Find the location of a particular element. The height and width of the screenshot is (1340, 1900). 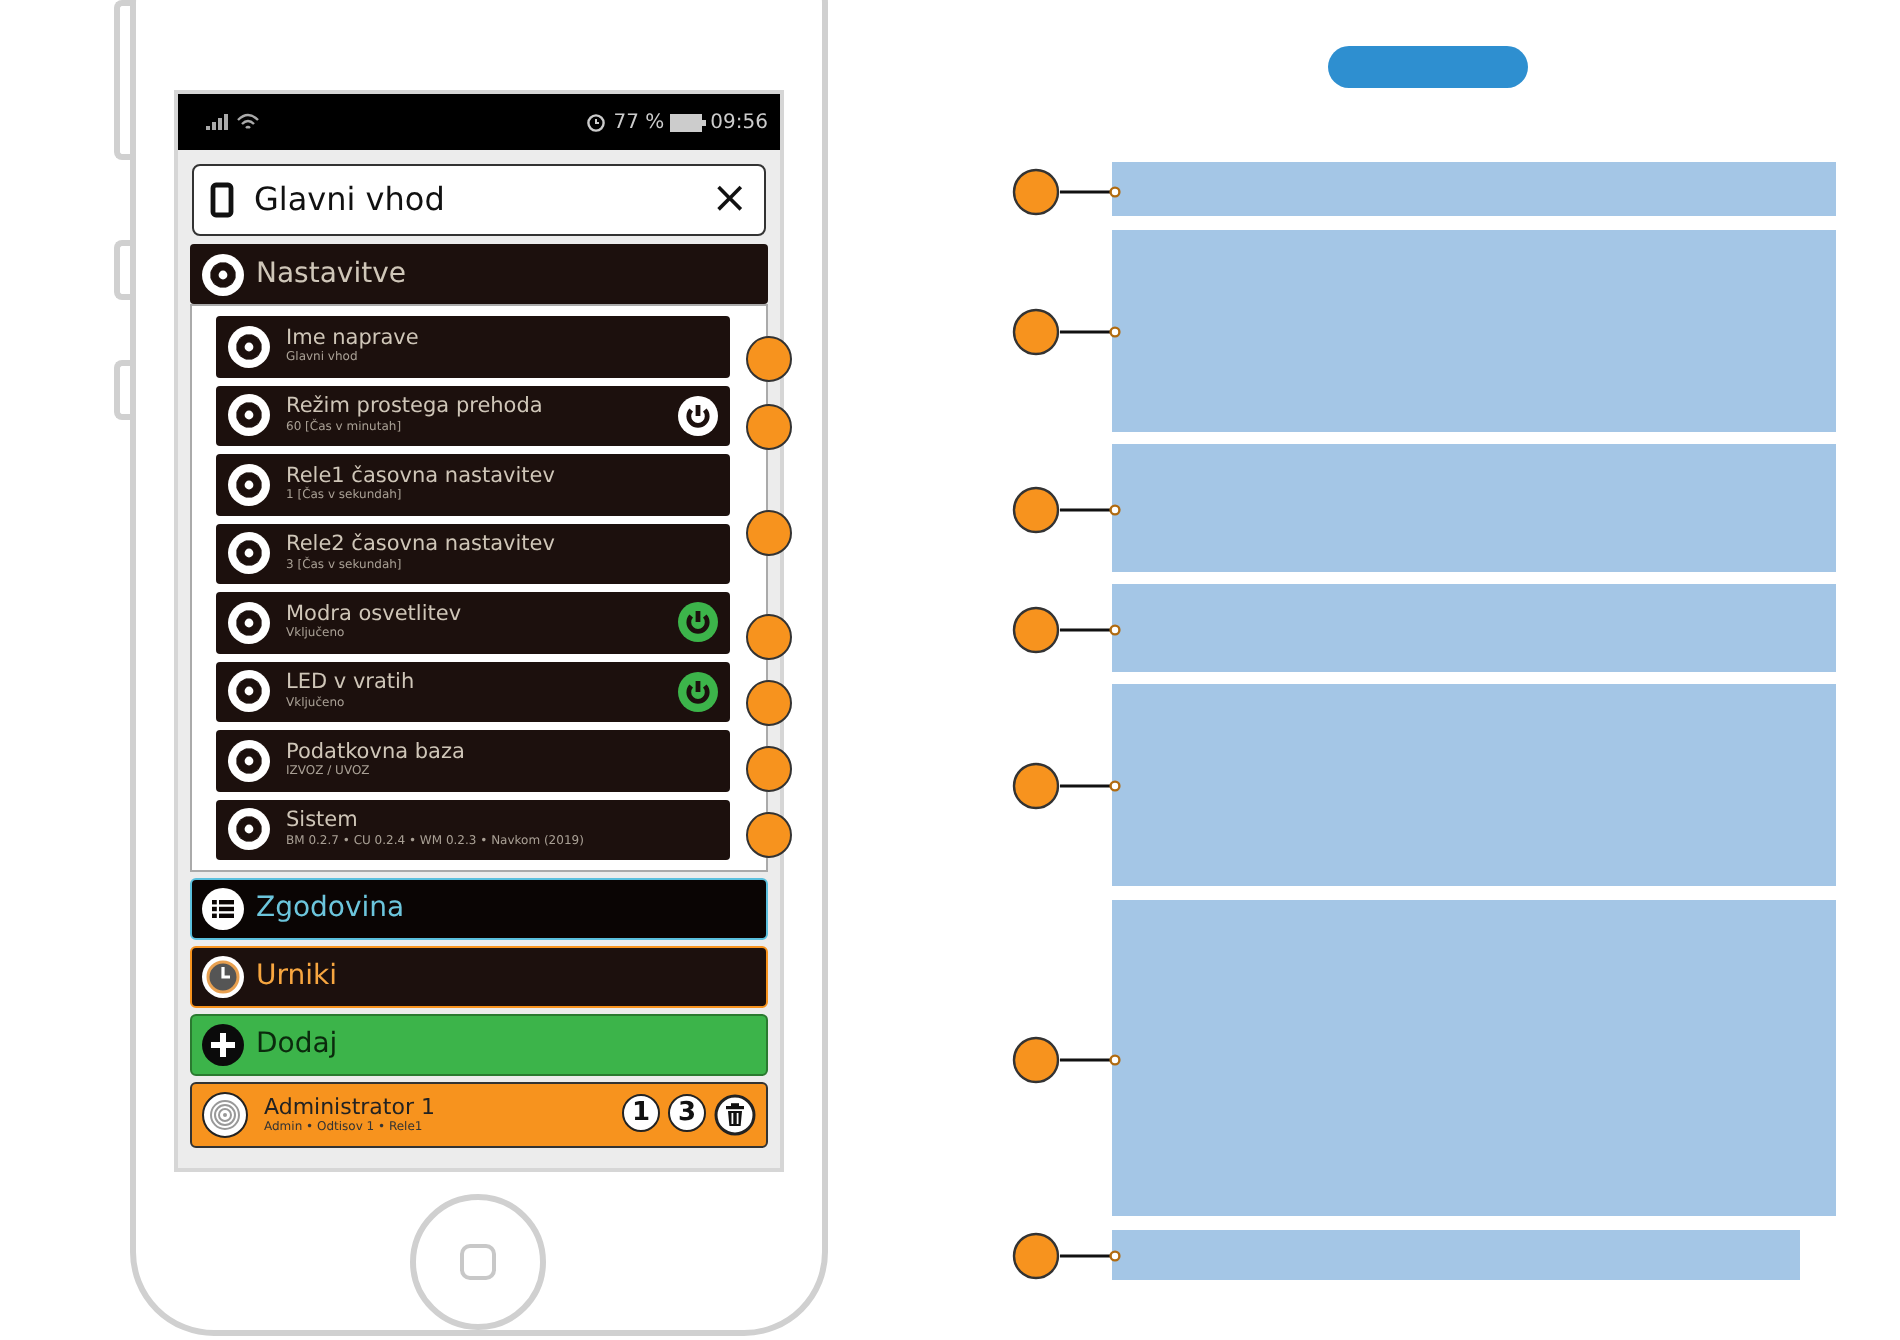

setting-title: Režim prostega prehoda is located at coordinates (415, 407).